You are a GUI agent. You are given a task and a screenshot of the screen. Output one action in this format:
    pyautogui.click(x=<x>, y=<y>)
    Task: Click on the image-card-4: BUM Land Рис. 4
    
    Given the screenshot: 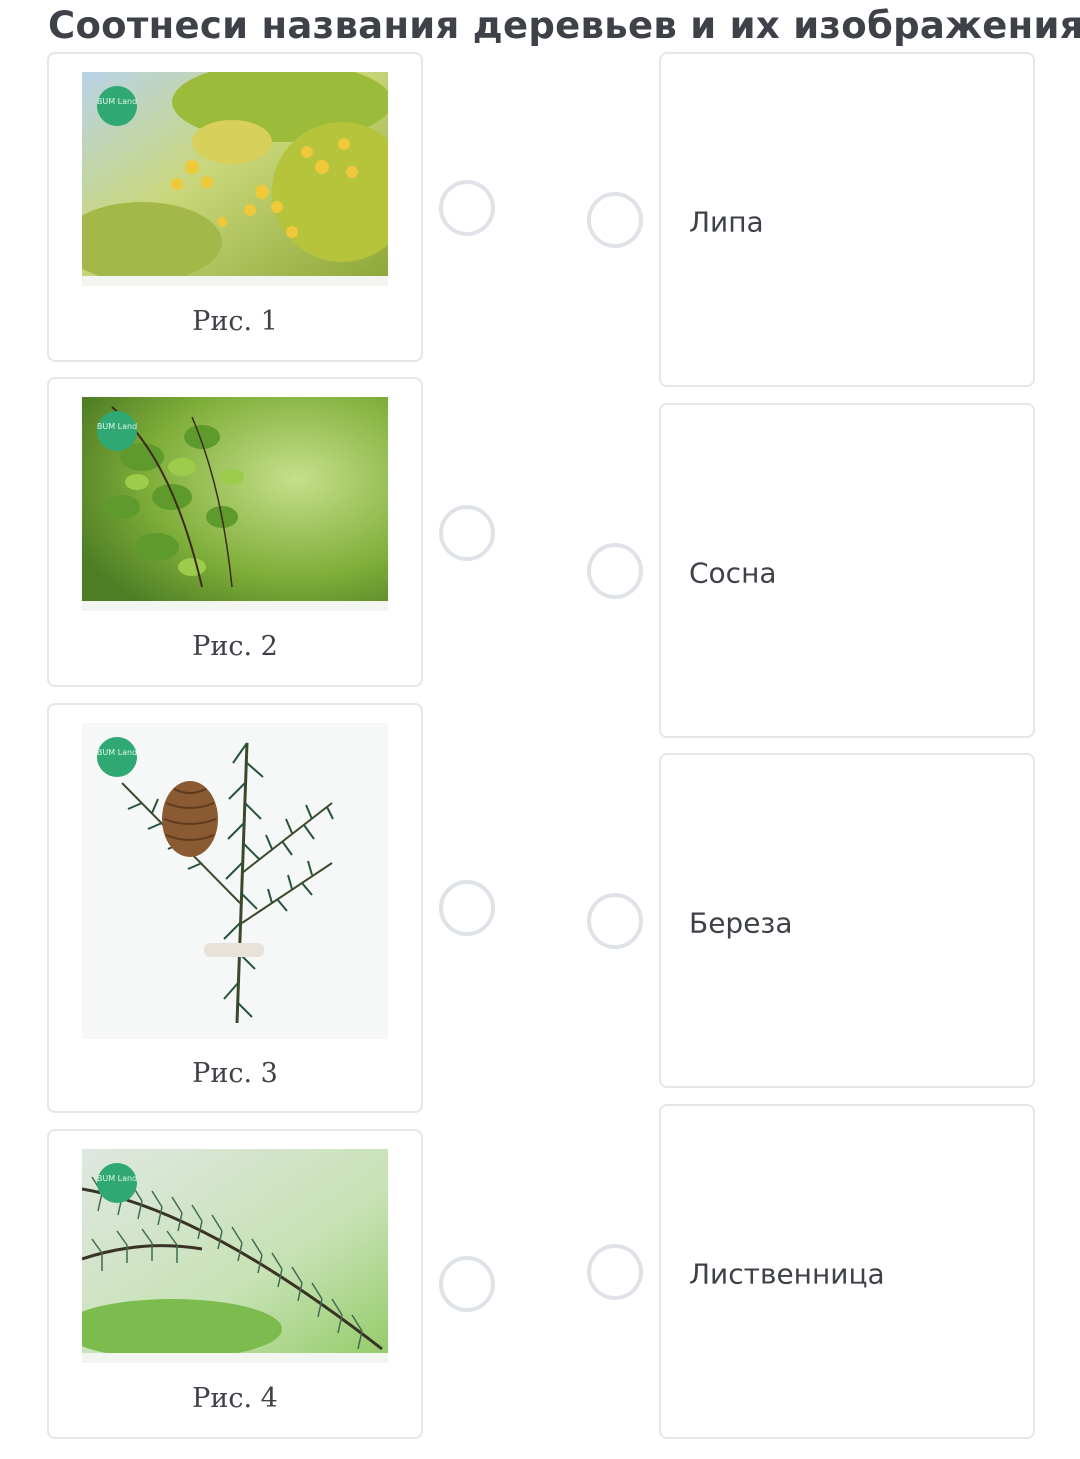 What is the action you would take?
    pyautogui.click(x=235, y=1284)
    